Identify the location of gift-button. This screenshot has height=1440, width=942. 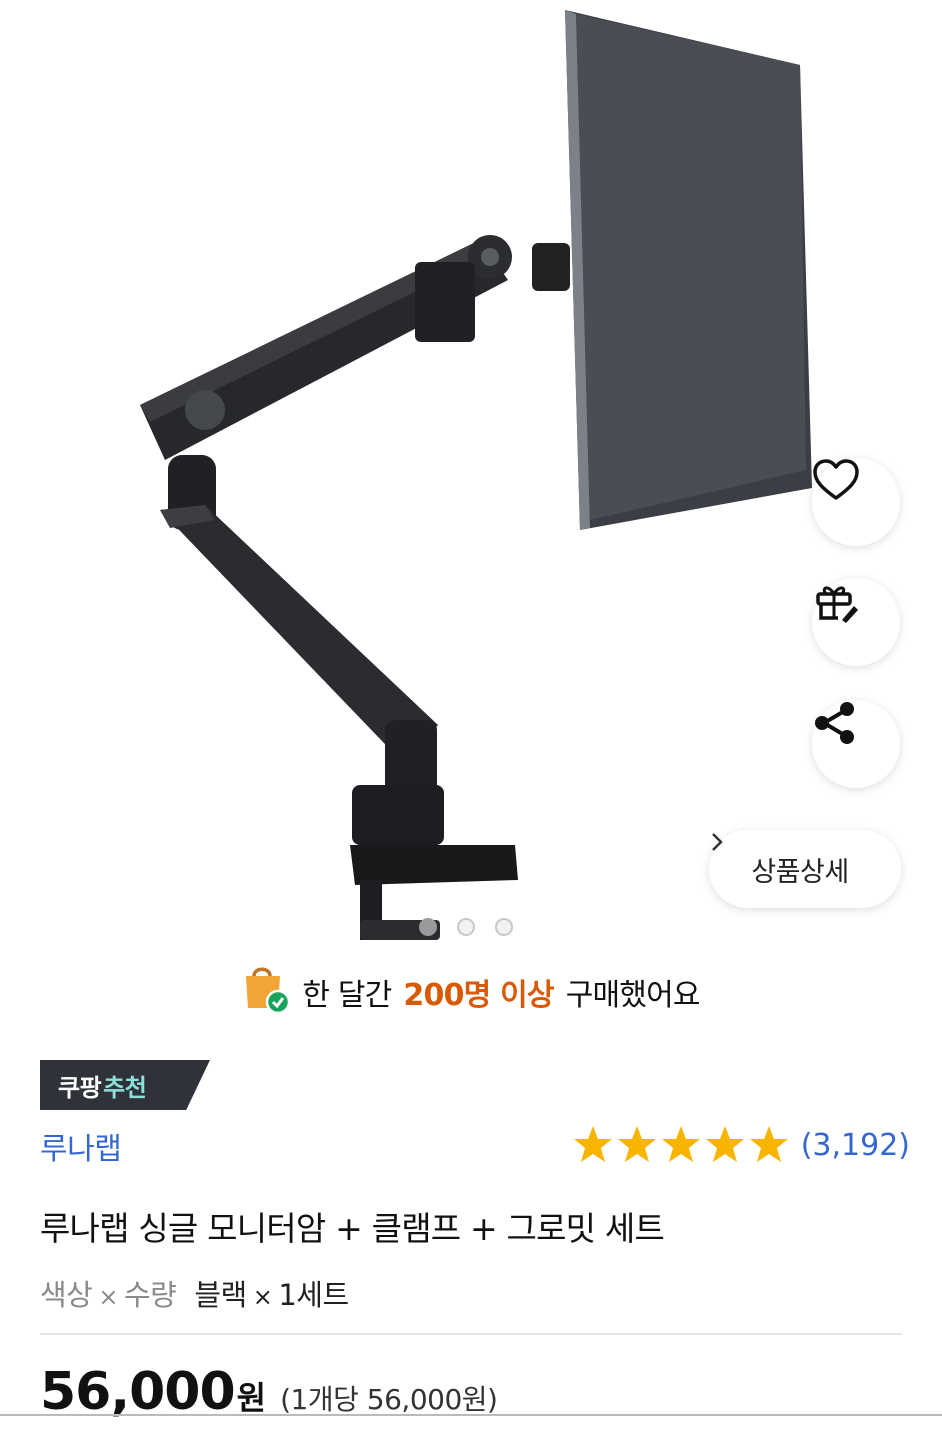
(856, 622).